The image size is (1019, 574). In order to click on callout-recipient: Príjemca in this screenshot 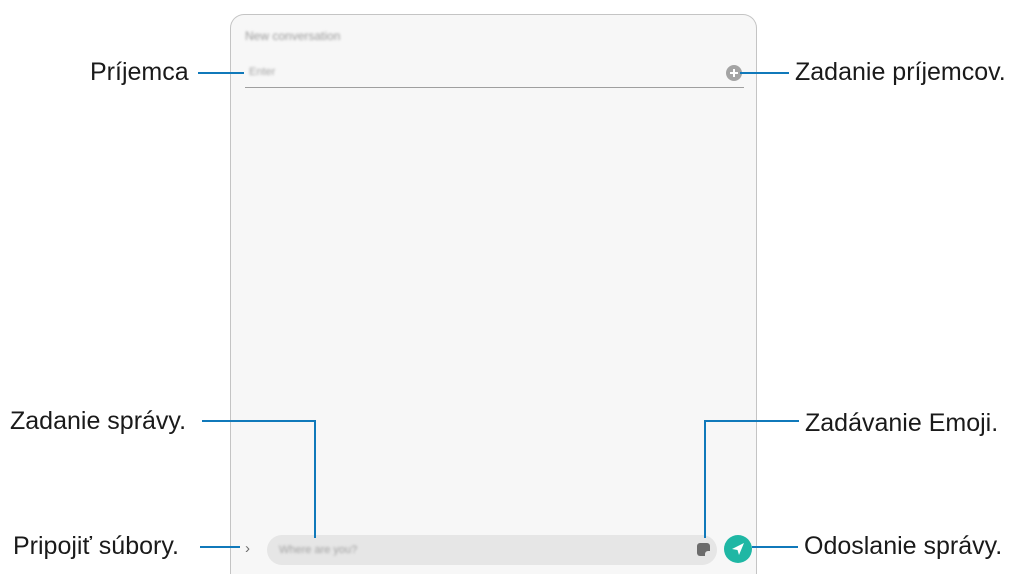, I will do `click(139, 72)`.